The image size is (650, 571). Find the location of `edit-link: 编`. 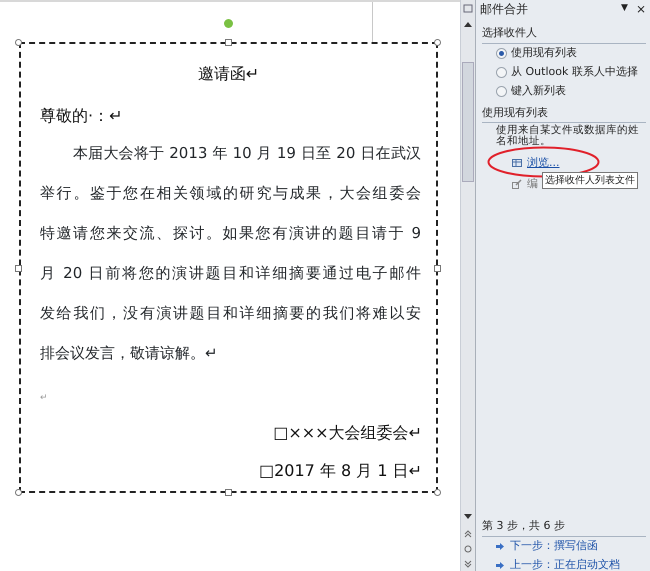

edit-link: 编 is located at coordinates (532, 184).